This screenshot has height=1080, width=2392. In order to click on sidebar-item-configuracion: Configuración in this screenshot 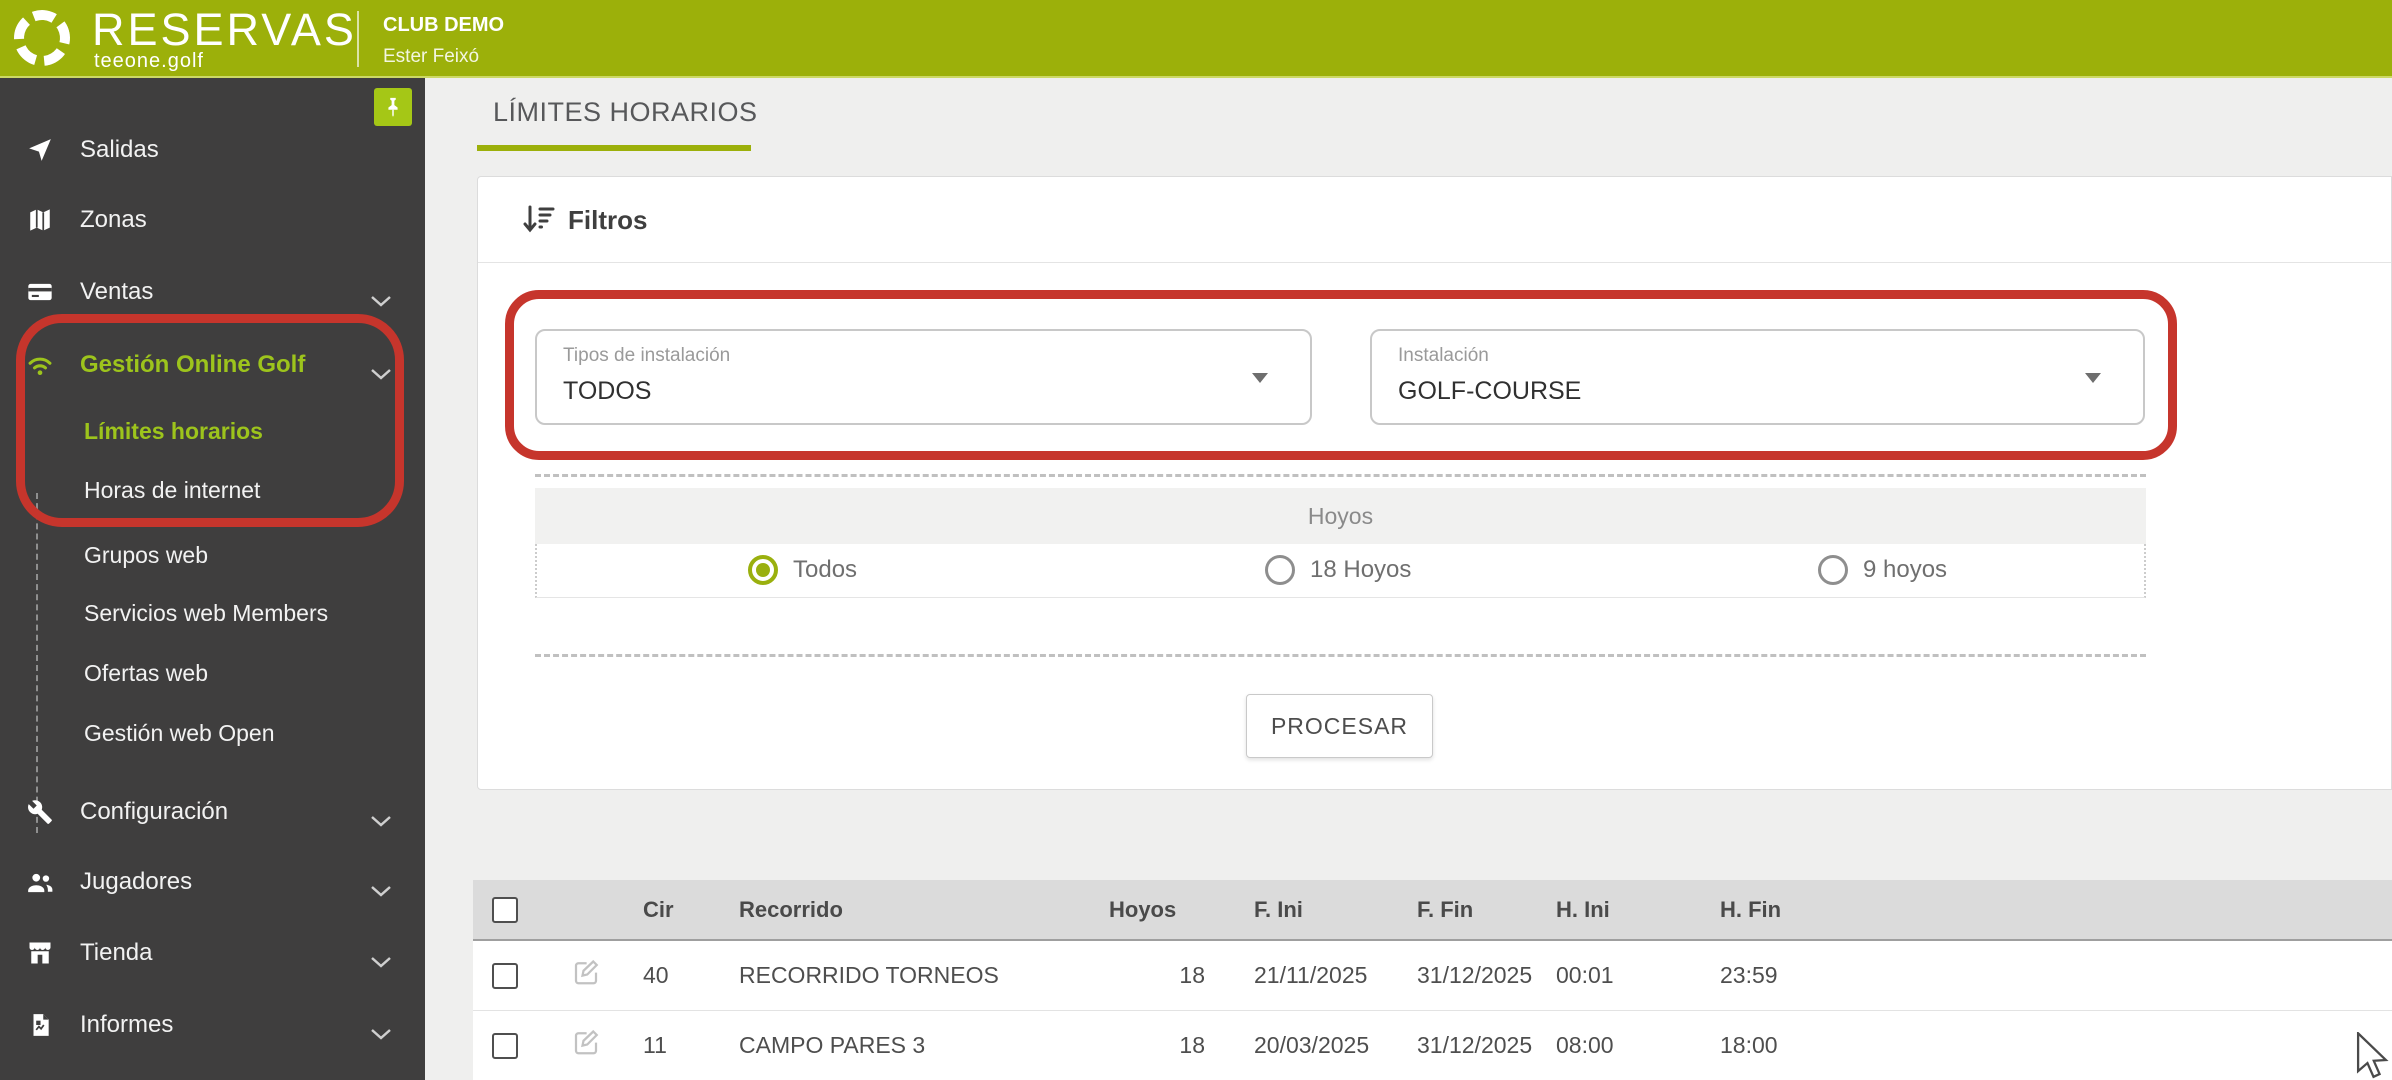, I will do `click(212, 812)`.